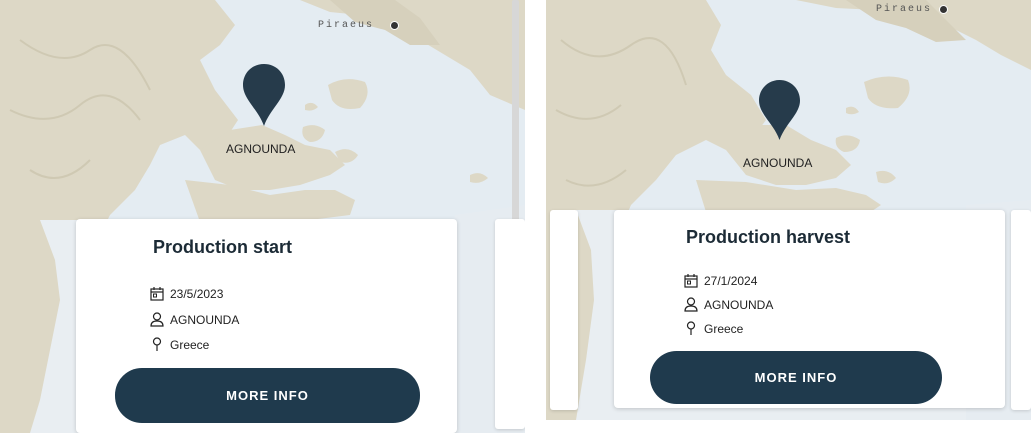 The image size is (1031, 433). What do you see at coordinates (197, 293) in the screenshot?
I see `event-date: 23/5/2023` at bounding box center [197, 293].